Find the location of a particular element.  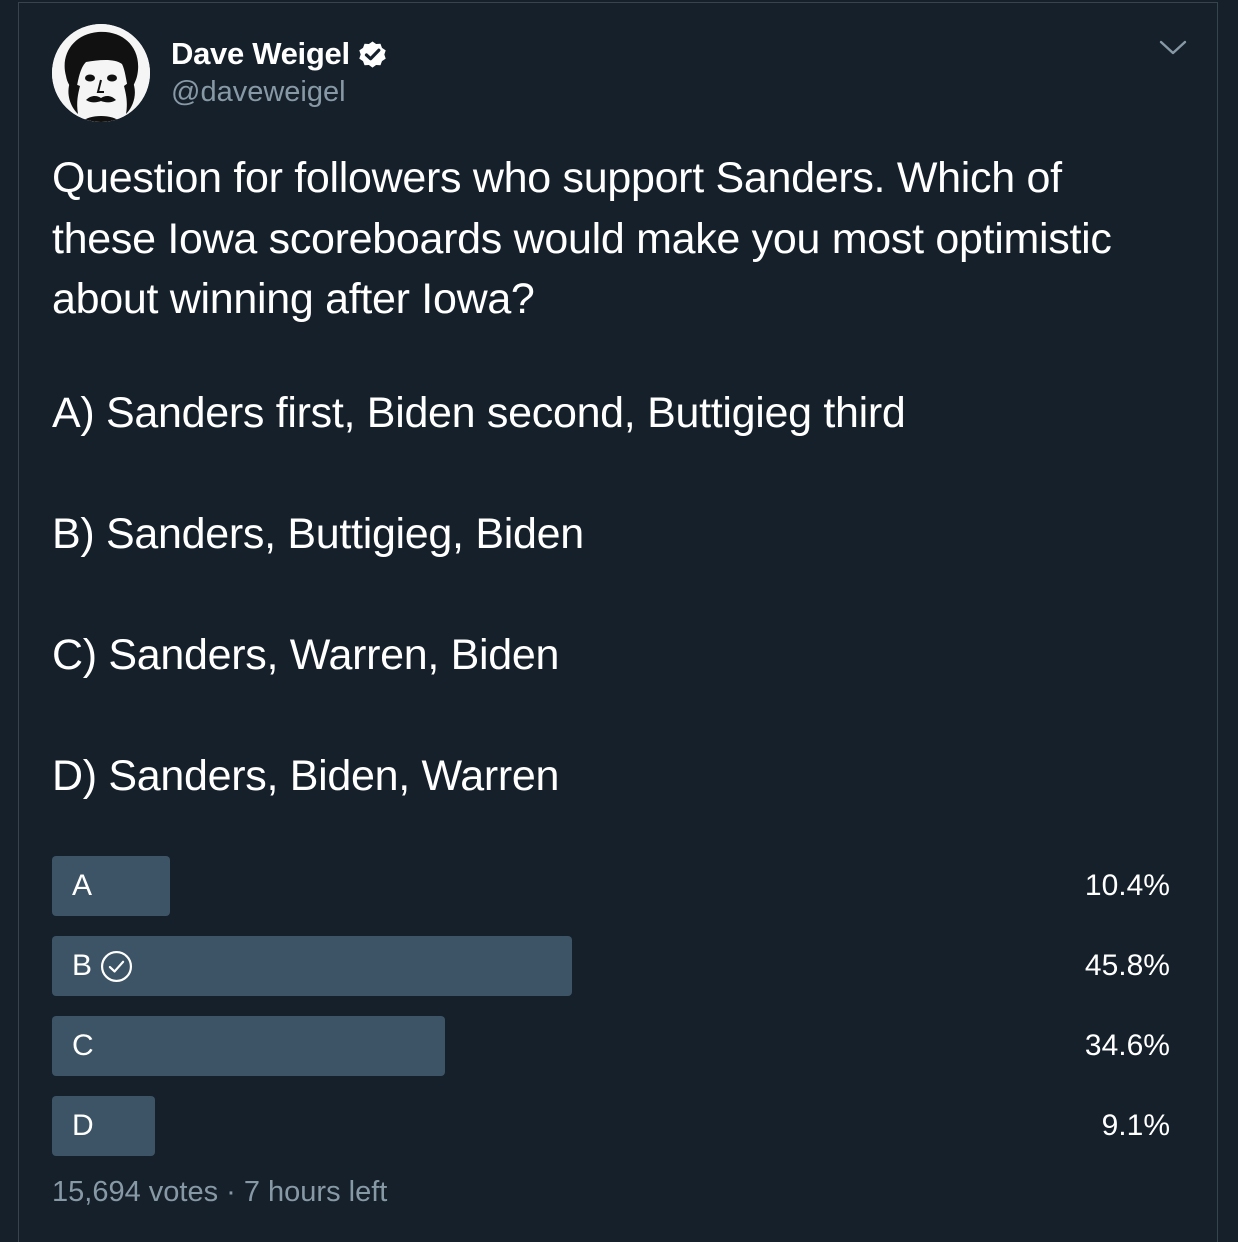

option-text-b: B) Sanders, Buttigieg, Biden is located at coordinates (318, 534).